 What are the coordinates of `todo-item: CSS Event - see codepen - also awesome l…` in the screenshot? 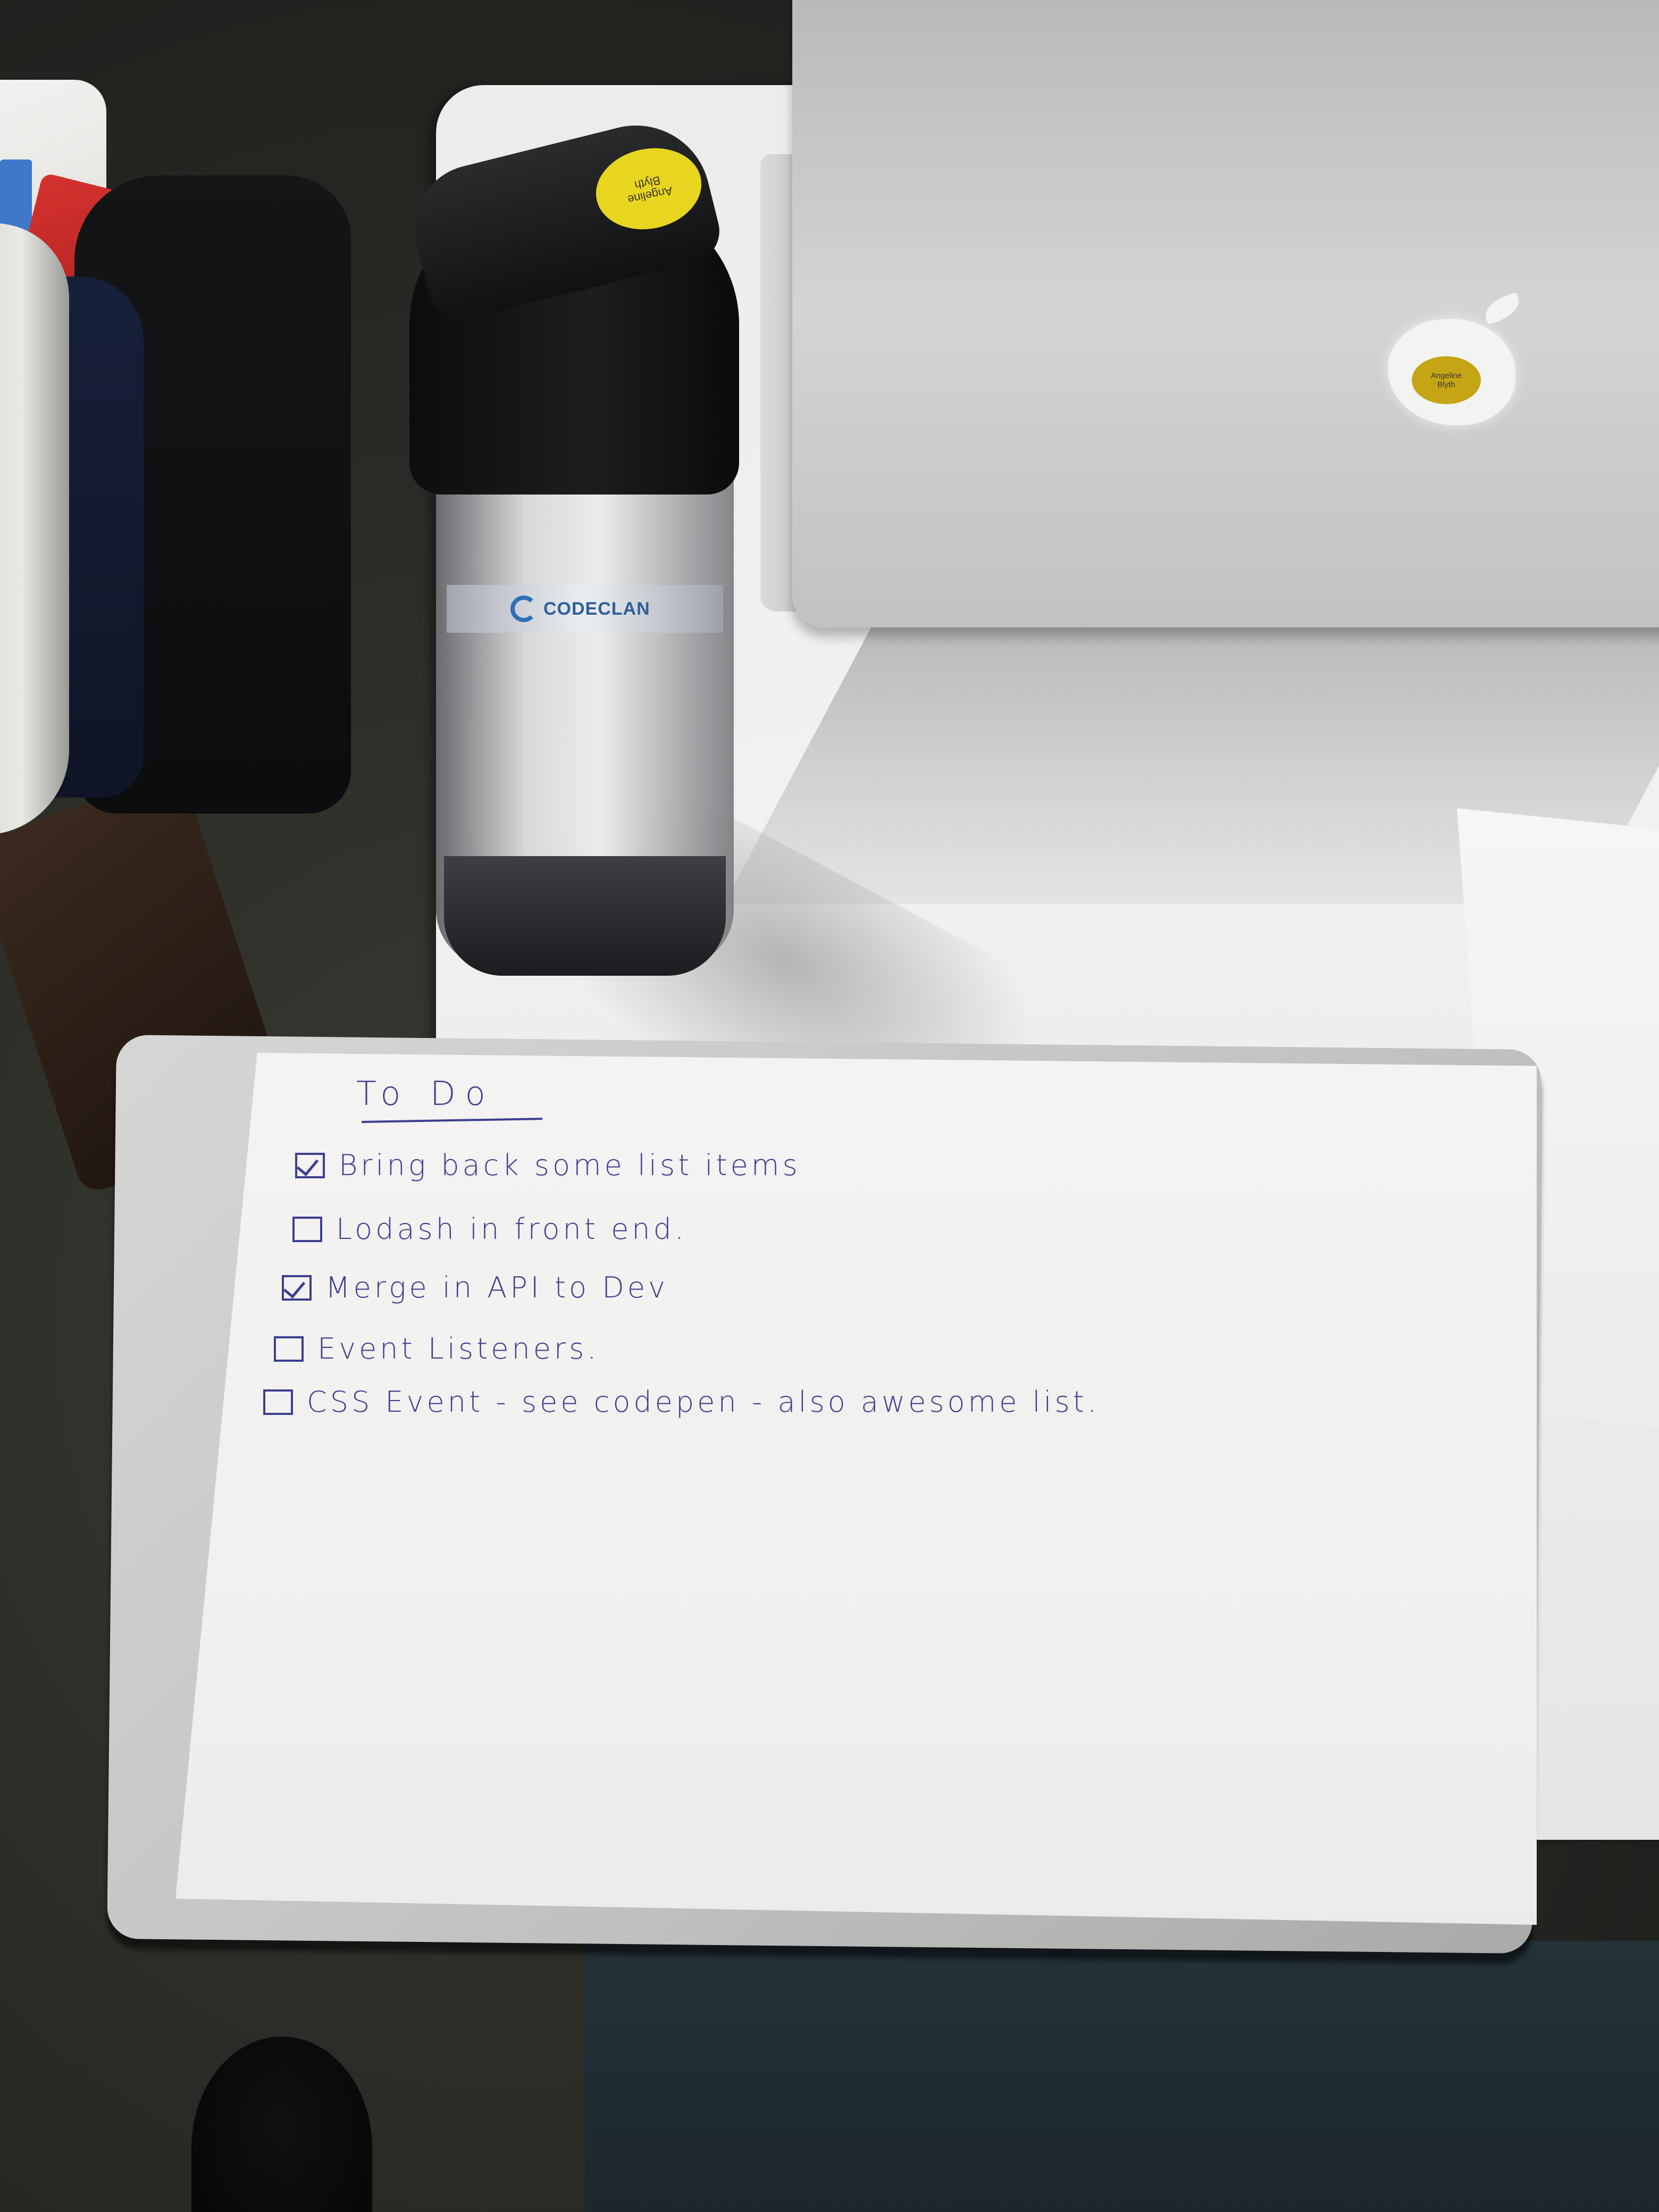 It's located at (681, 1402).